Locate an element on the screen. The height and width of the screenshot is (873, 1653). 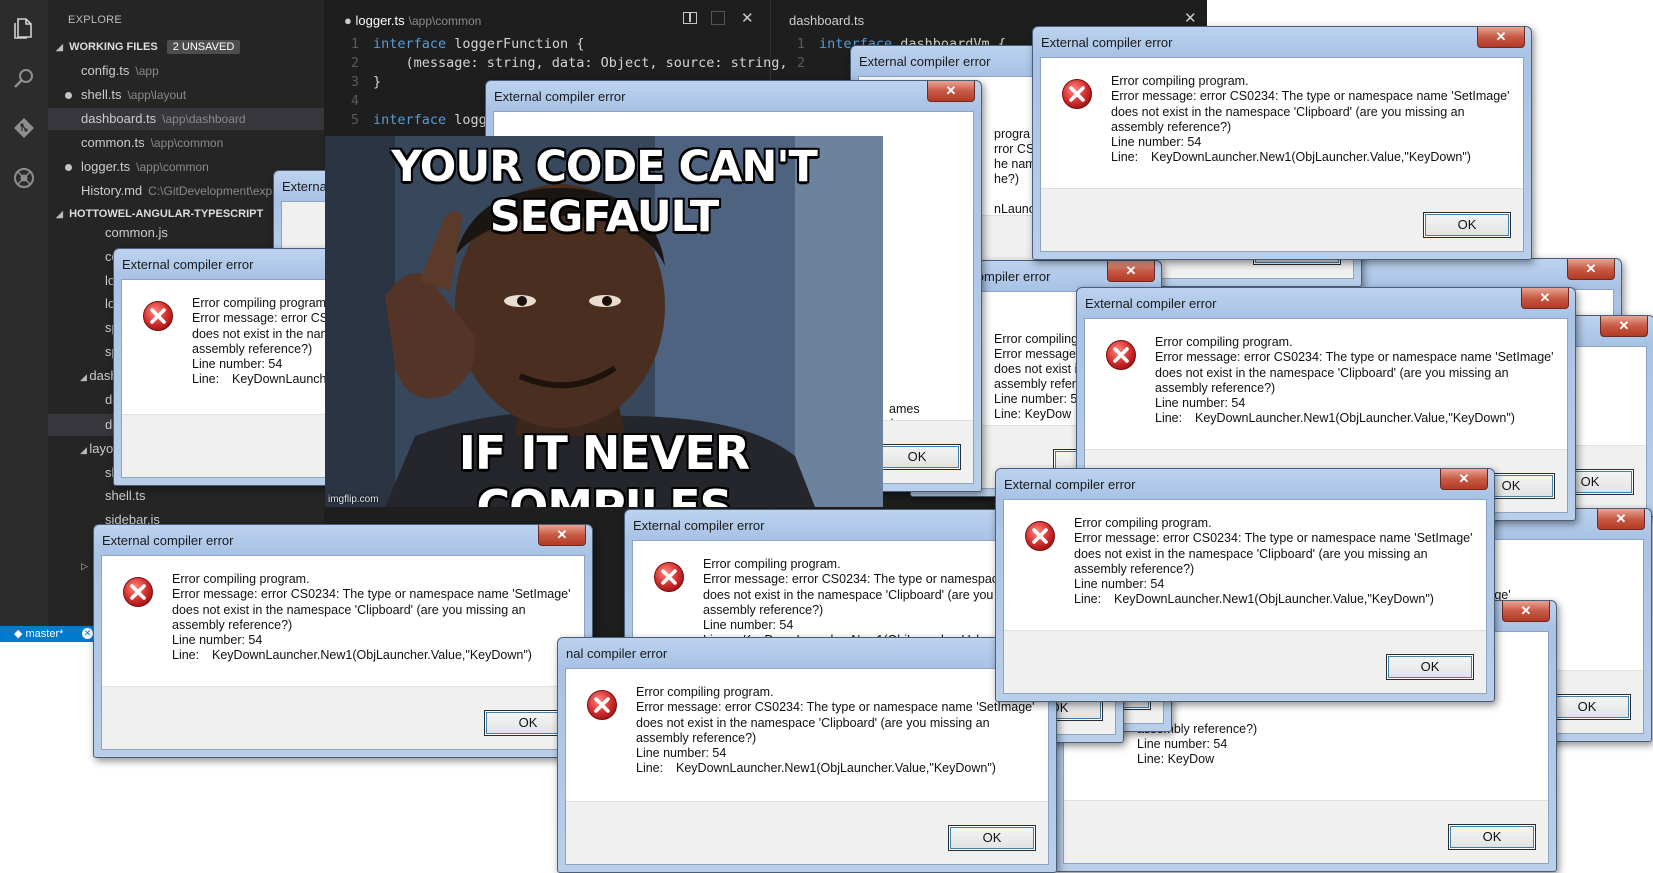
dialog-title: nal compiler error is located at coordinates (617, 653).